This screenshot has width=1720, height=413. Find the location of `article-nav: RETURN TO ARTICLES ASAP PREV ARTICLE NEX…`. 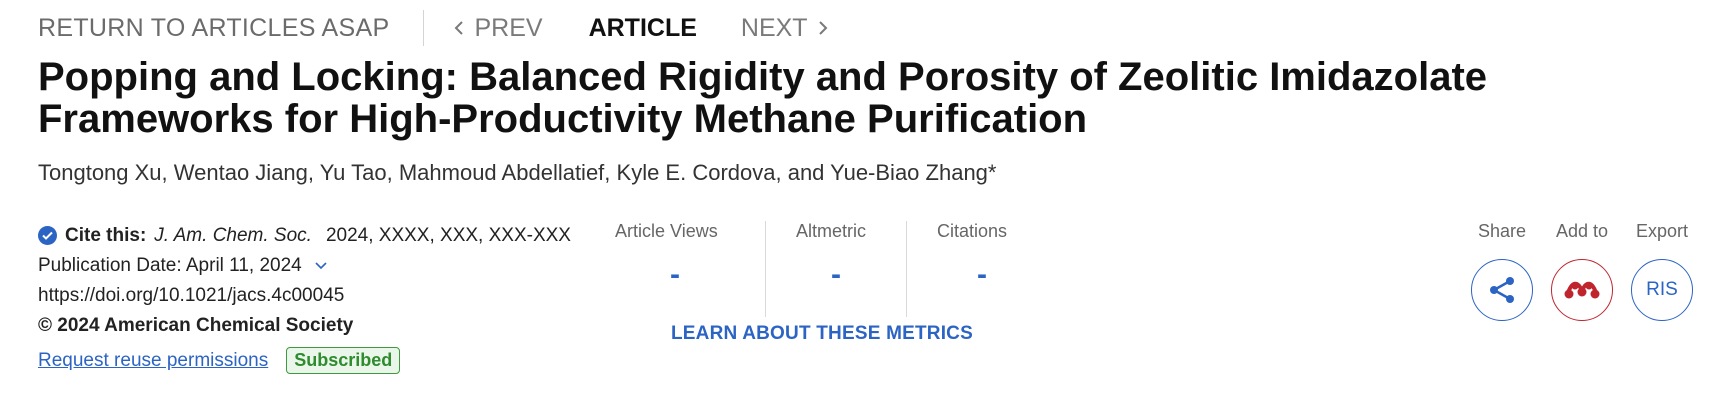

article-nav: RETURN TO ARTICLES ASAP PREV ARTICLE NEX… is located at coordinates (433, 28).